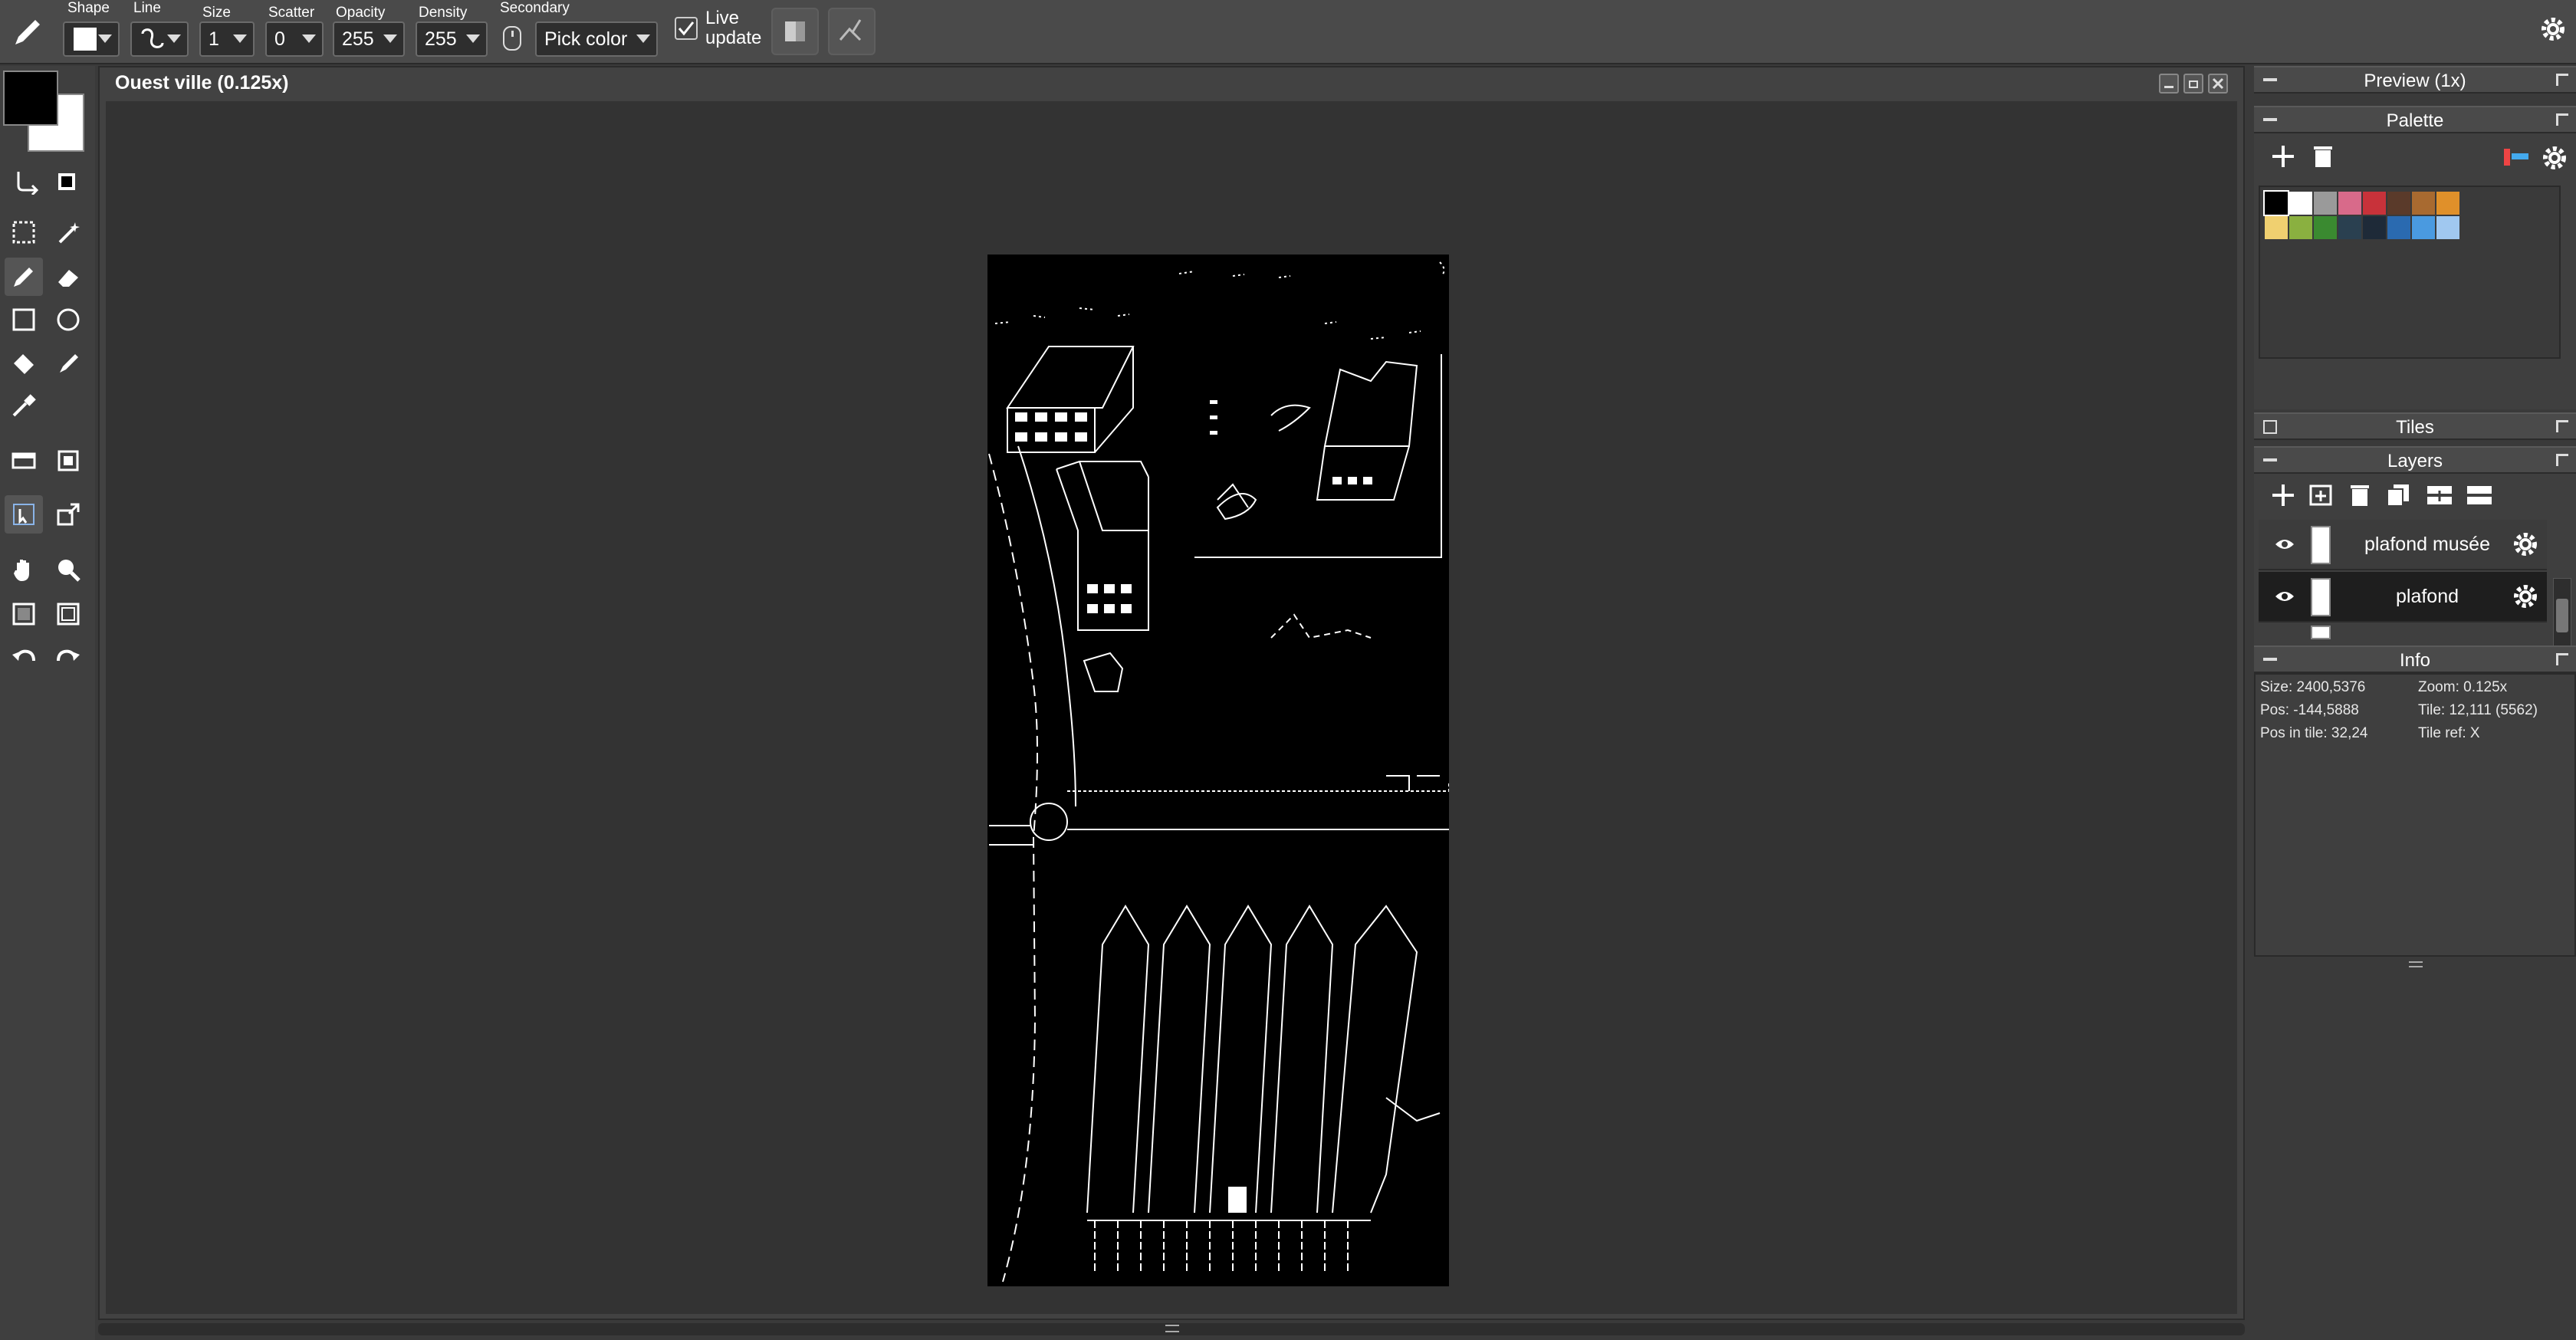 The width and height of the screenshot is (2576, 1340). What do you see at coordinates (68, 461) in the screenshot?
I see `transform-tool-icon` at bounding box center [68, 461].